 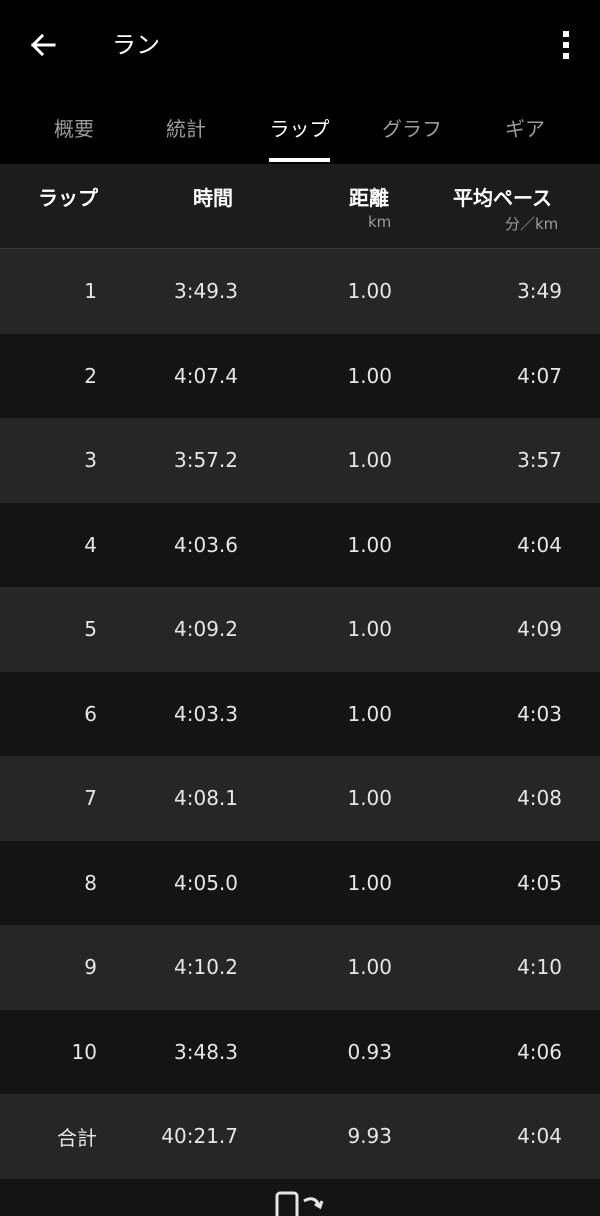 I want to click on lap-pace: 4:03, so click(x=539, y=713).